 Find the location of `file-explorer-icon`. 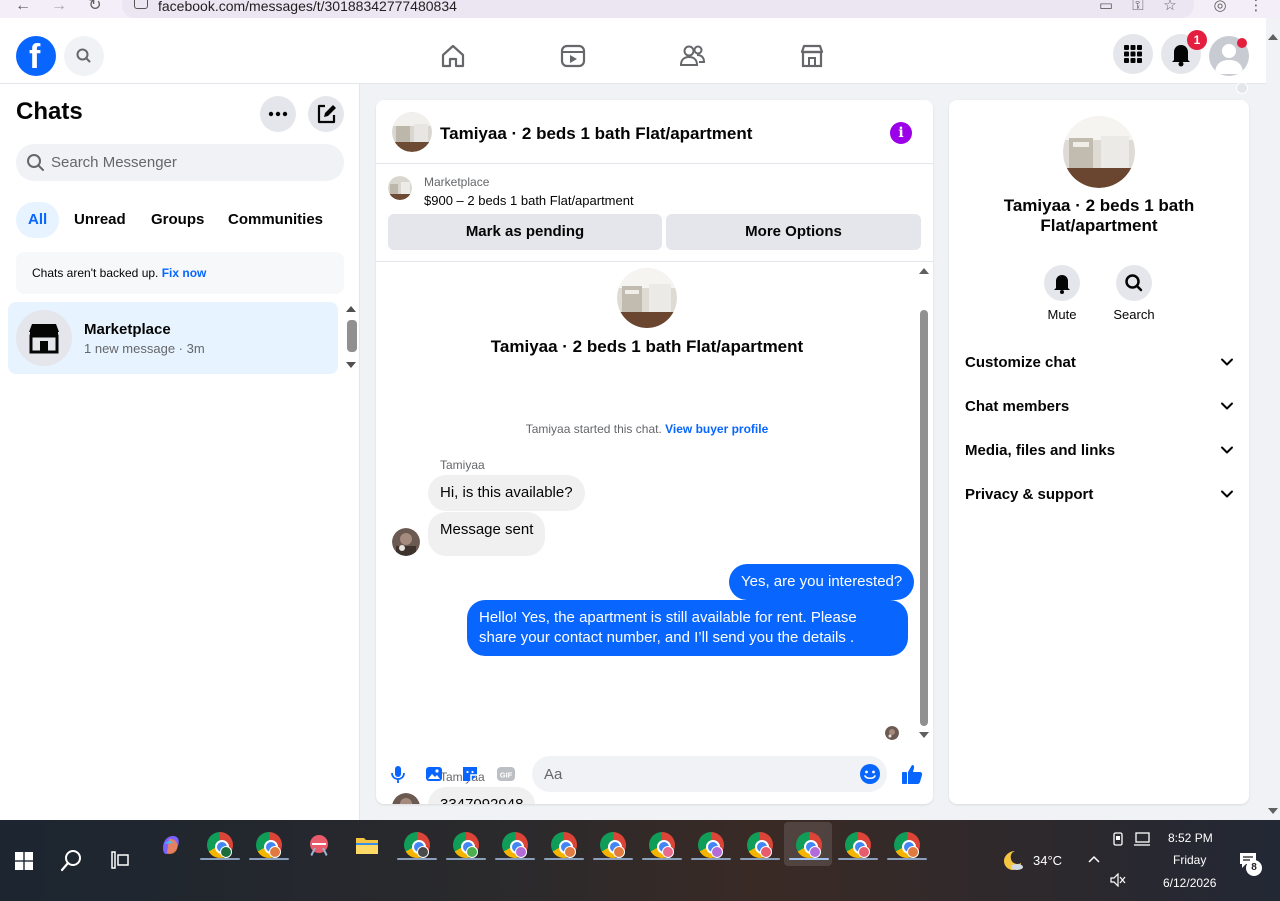

file-explorer-icon is located at coordinates (367, 845).